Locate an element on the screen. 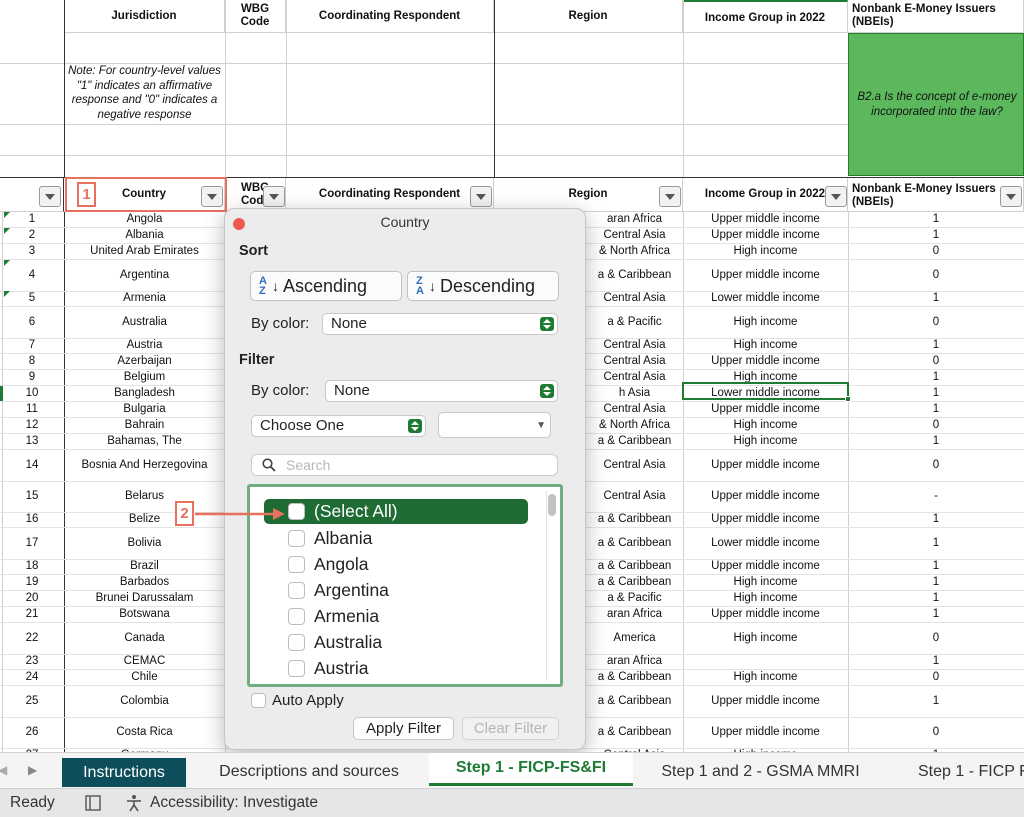  list-item: Austria is located at coordinates (396, 668).